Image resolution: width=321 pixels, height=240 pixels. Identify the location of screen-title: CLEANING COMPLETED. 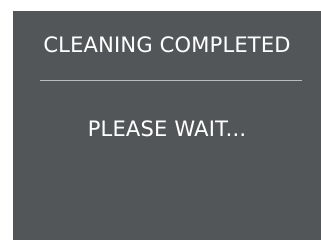
(167, 45).